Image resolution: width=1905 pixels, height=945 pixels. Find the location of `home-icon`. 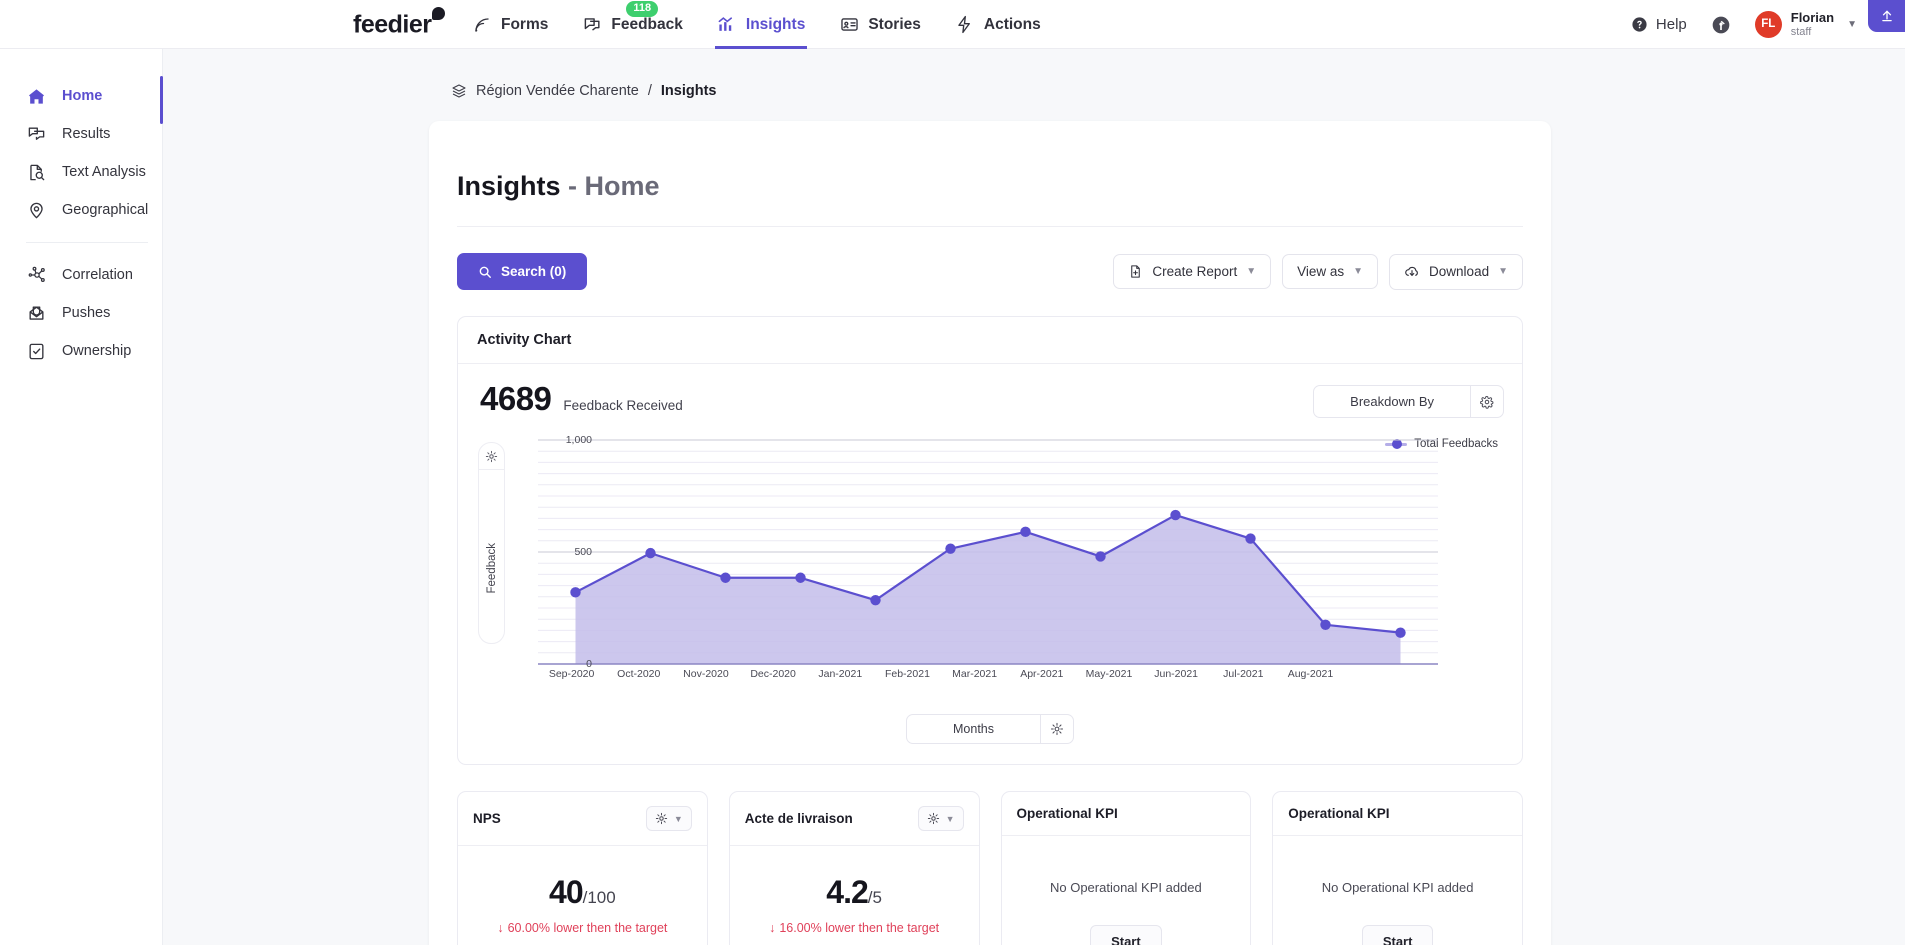

home-icon is located at coordinates (36, 96).